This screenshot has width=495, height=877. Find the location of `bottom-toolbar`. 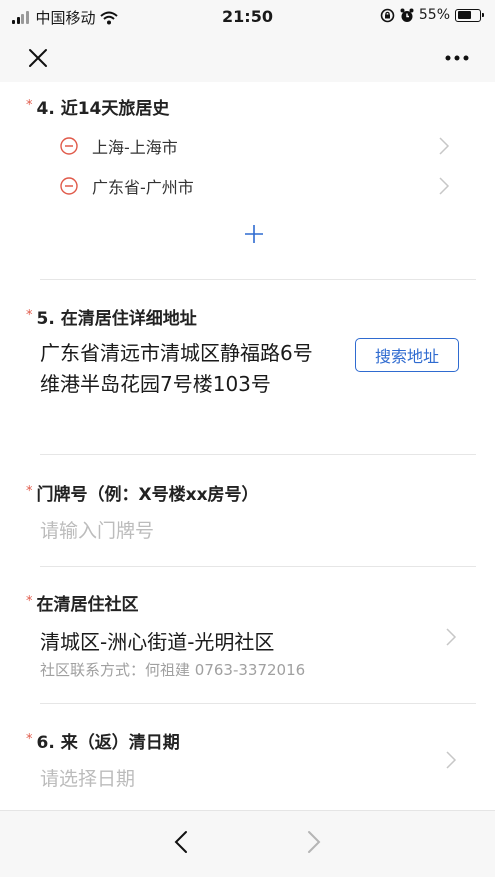

bottom-toolbar is located at coordinates (247, 843).